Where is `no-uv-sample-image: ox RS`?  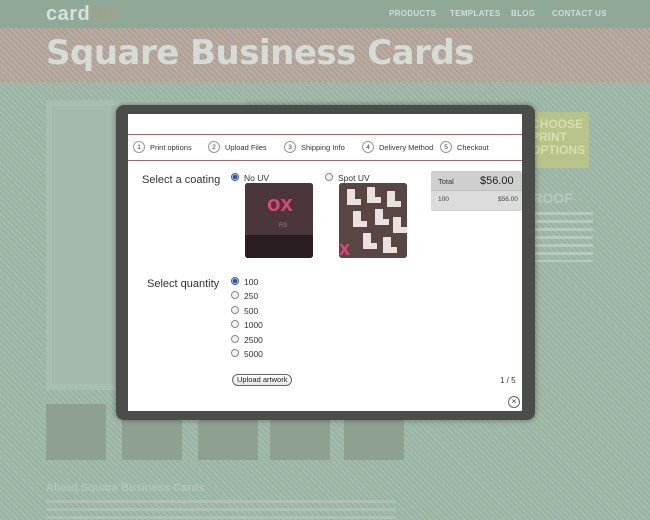
no-uv-sample-image: ox RS is located at coordinates (279, 220).